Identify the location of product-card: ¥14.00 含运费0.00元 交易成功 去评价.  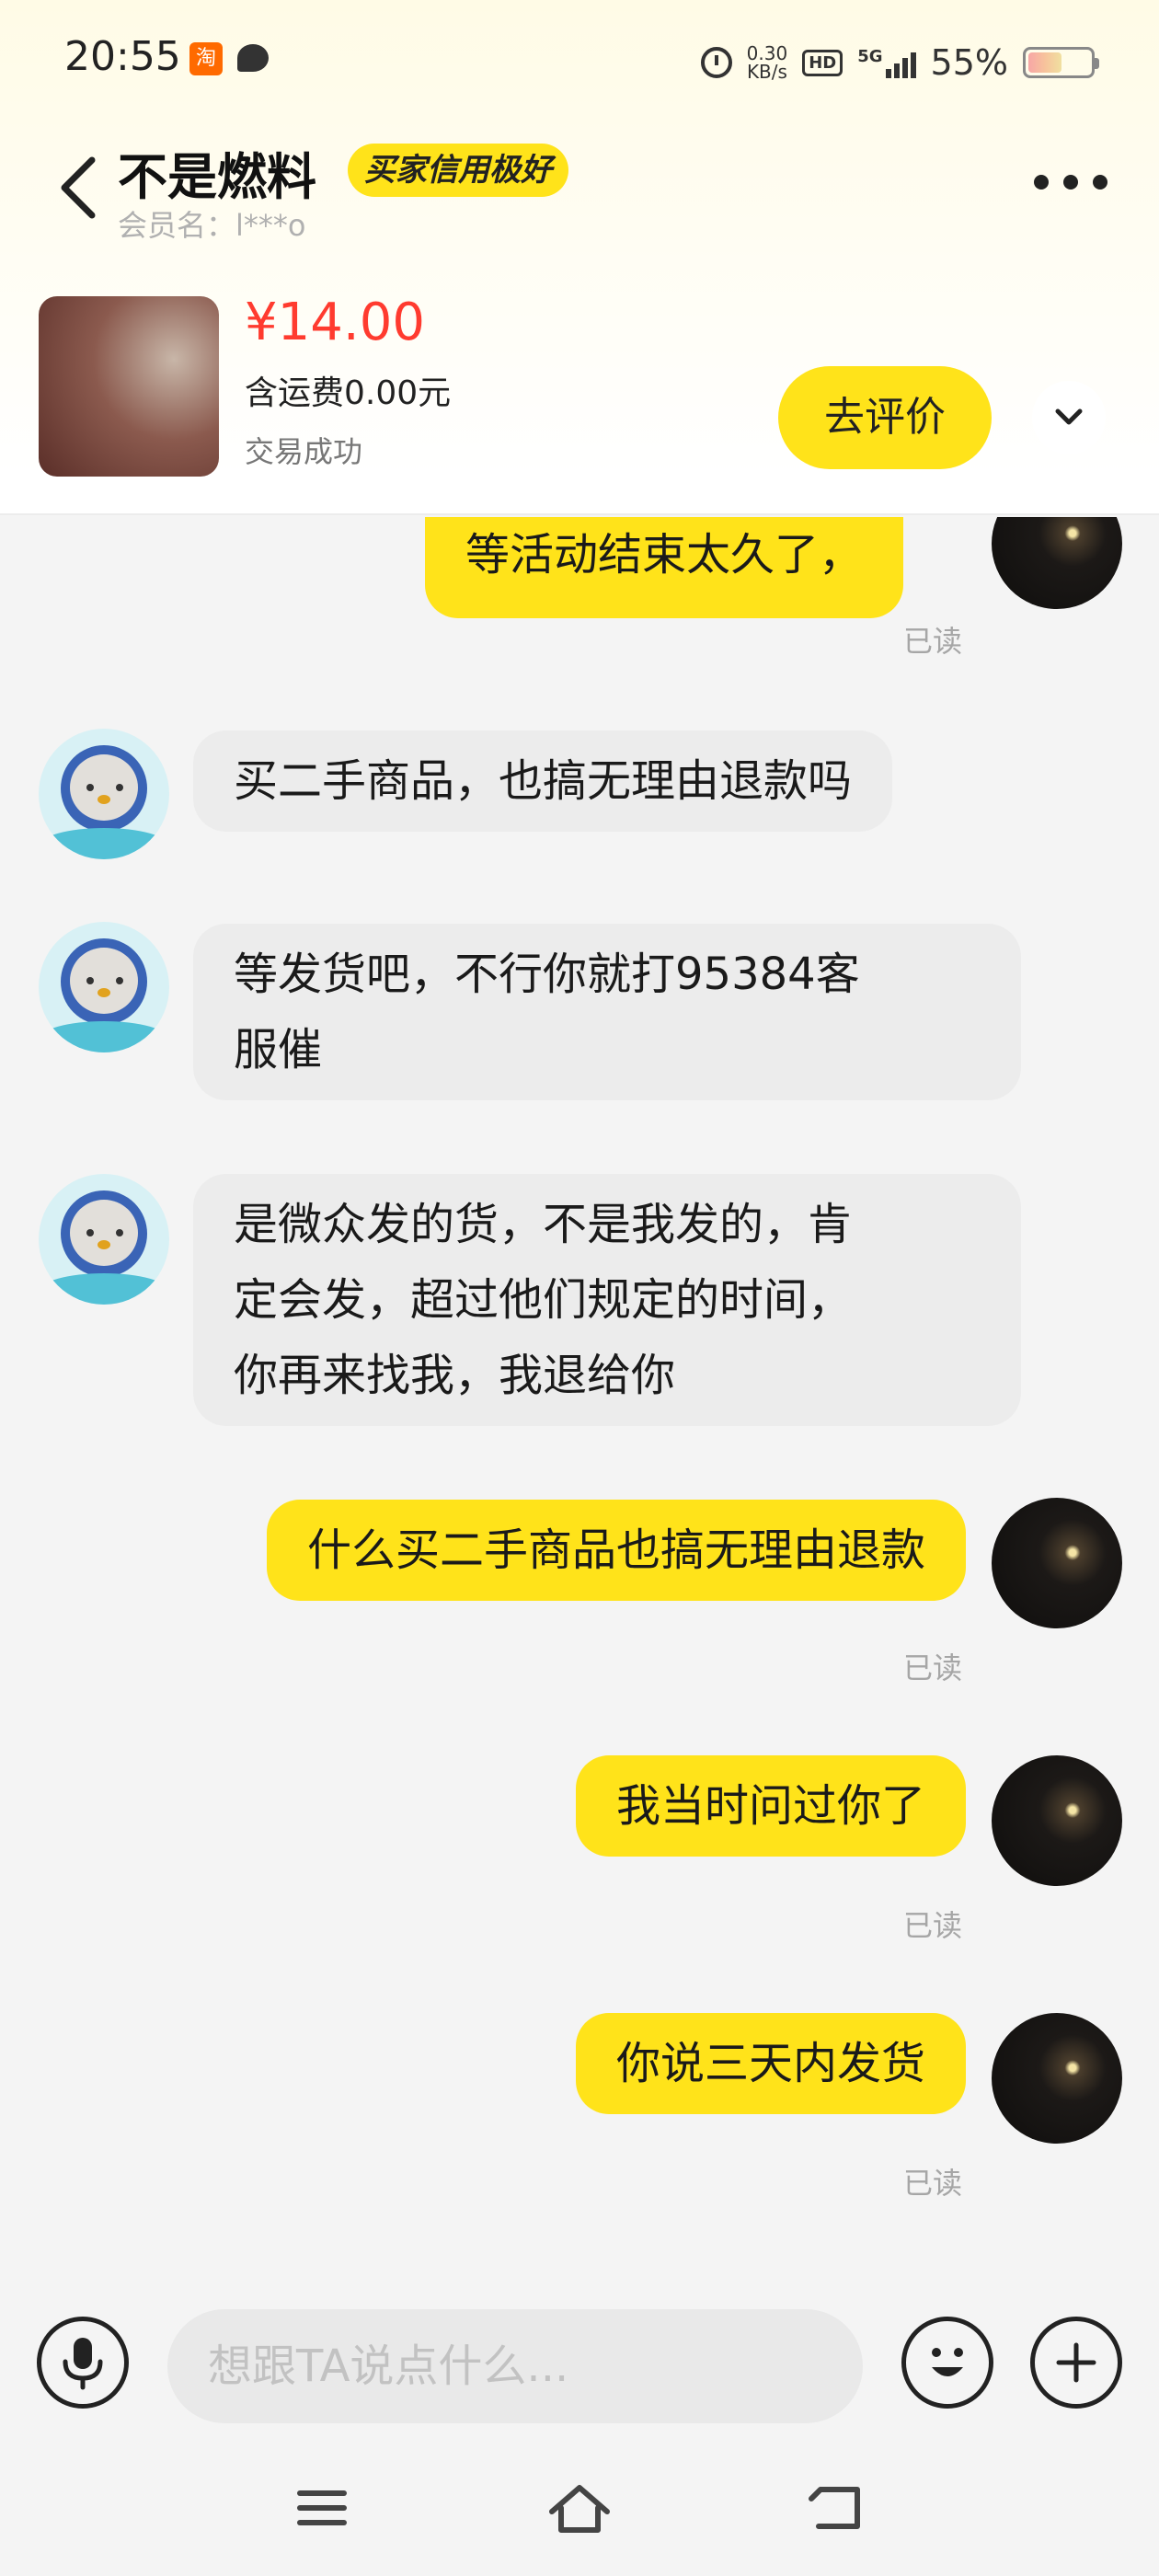
(579, 395).